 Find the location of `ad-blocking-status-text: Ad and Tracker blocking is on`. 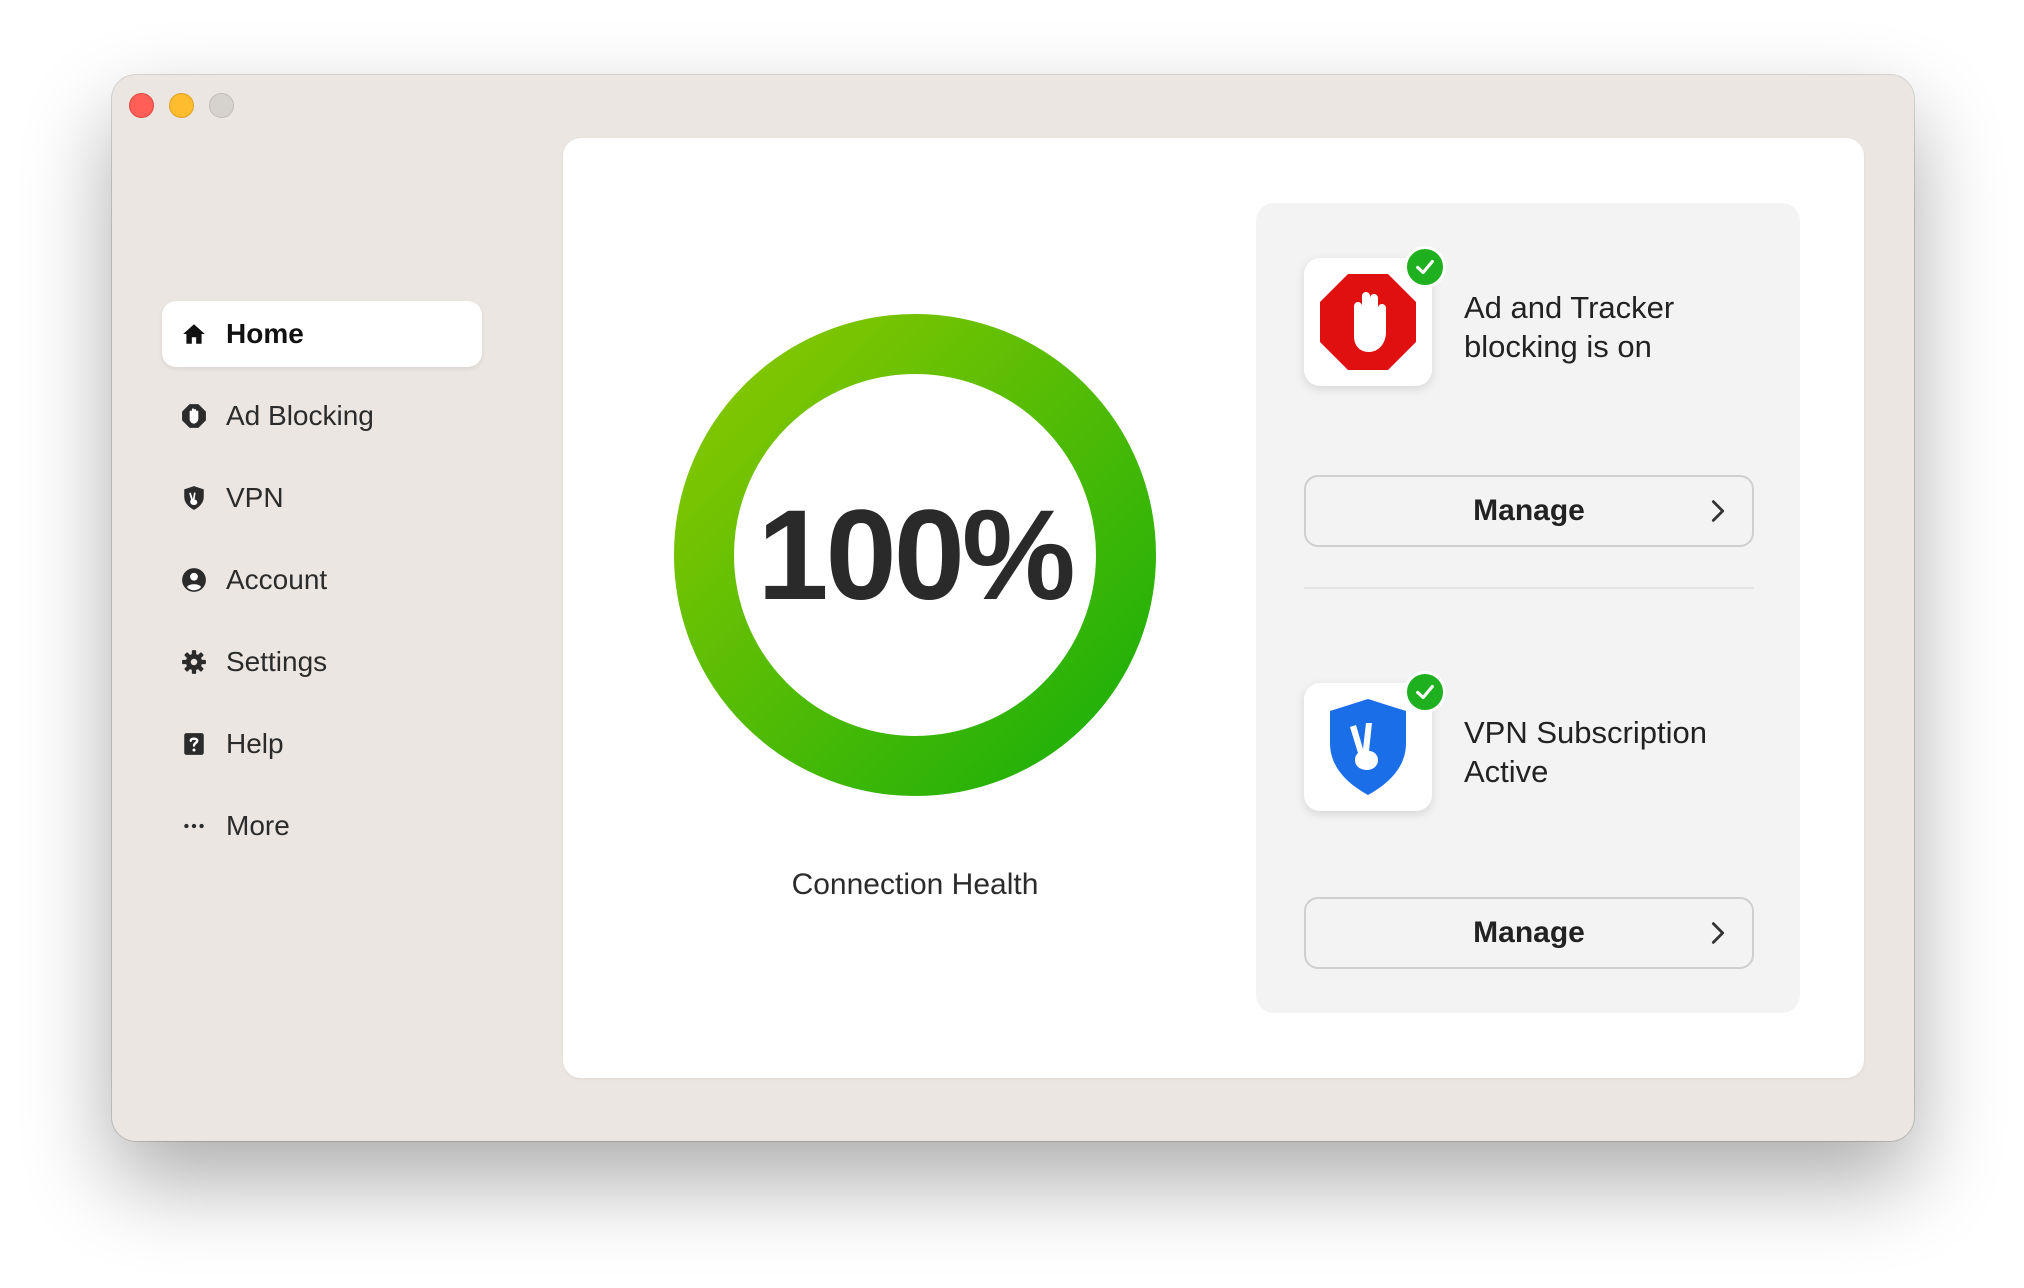

ad-blocking-status-text: Ad and Tracker blocking is on is located at coordinates (1569, 327).